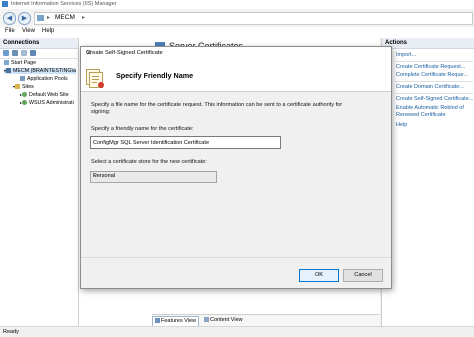 The width and height of the screenshot is (474, 337). I want to click on tree-item-wsus-administration: ▸ WSUS Administrati, so click(47, 103).